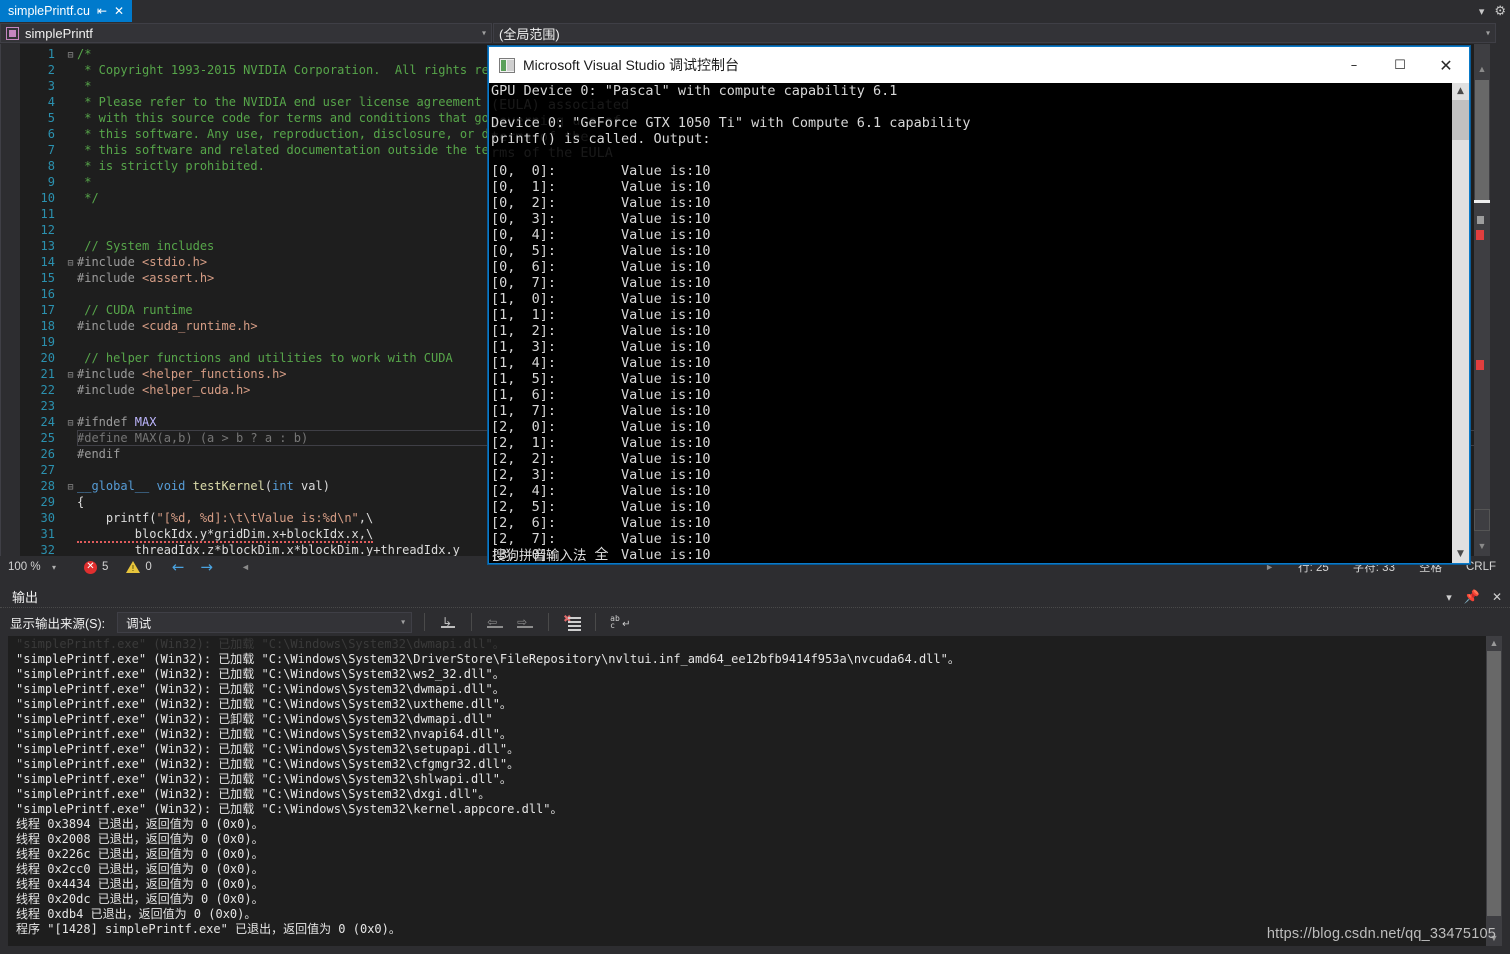 The width and height of the screenshot is (1510, 954). I want to click on collapse-caret-icon: ◄, so click(245, 567).